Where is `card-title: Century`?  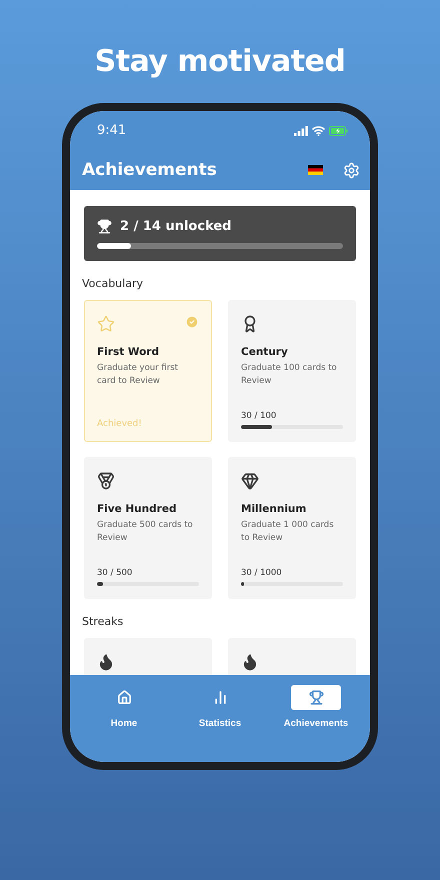
card-title: Century is located at coordinates (265, 352).